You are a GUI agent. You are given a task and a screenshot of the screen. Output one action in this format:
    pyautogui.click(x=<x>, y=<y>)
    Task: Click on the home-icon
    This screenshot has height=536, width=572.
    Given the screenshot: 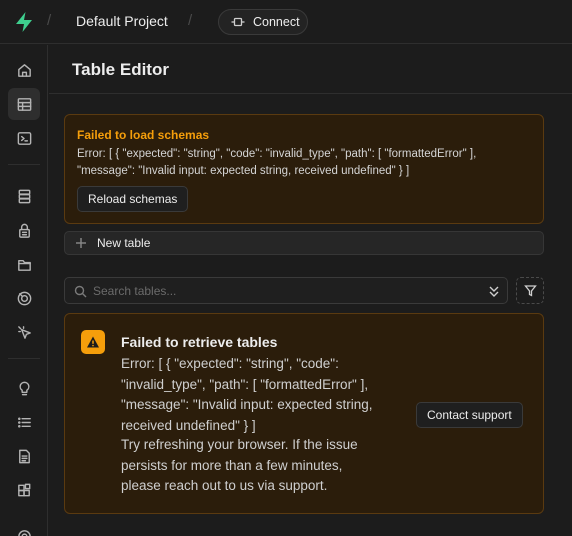 What is the action you would take?
    pyautogui.click(x=24, y=70)
    